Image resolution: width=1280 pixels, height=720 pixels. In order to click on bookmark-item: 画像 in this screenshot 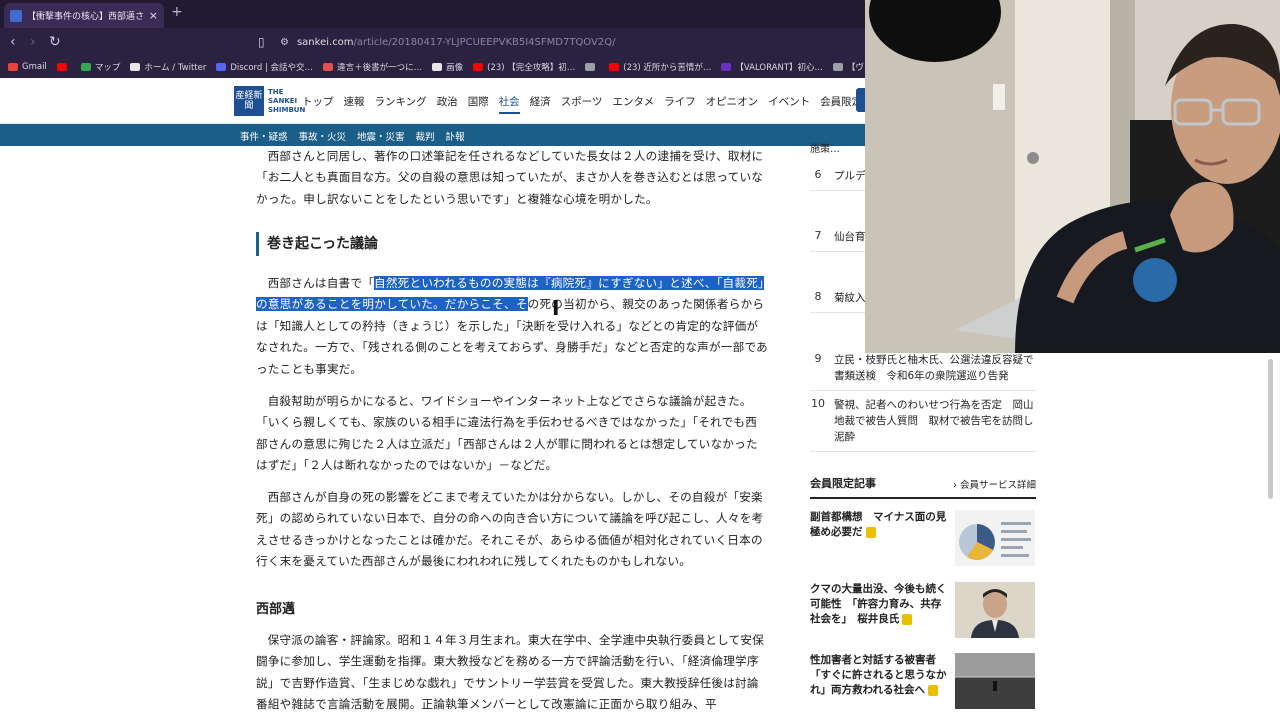, I will do `click(447, 67)`.